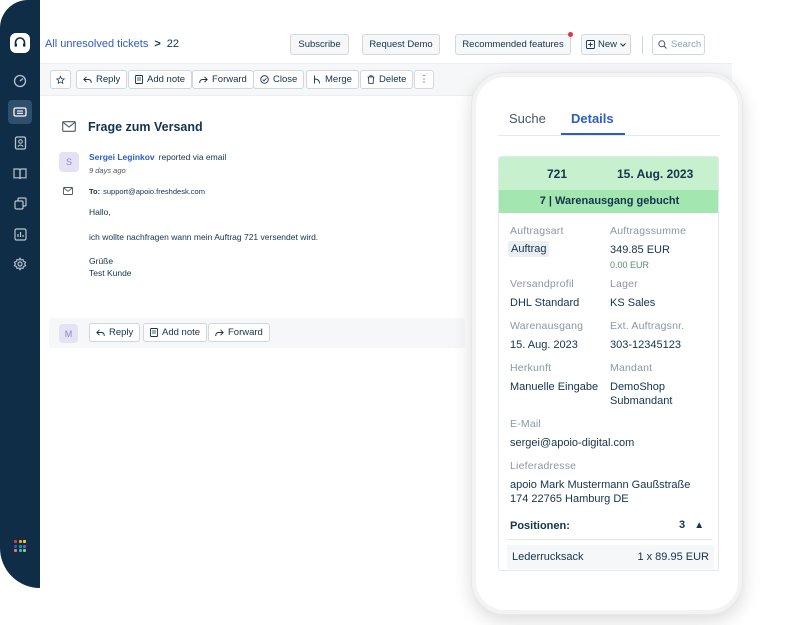 This screenshot has width=800, height=625. Describe the element at coordinates (593, 134) in the screenshot. I see `tab-active-indicator` at that location.